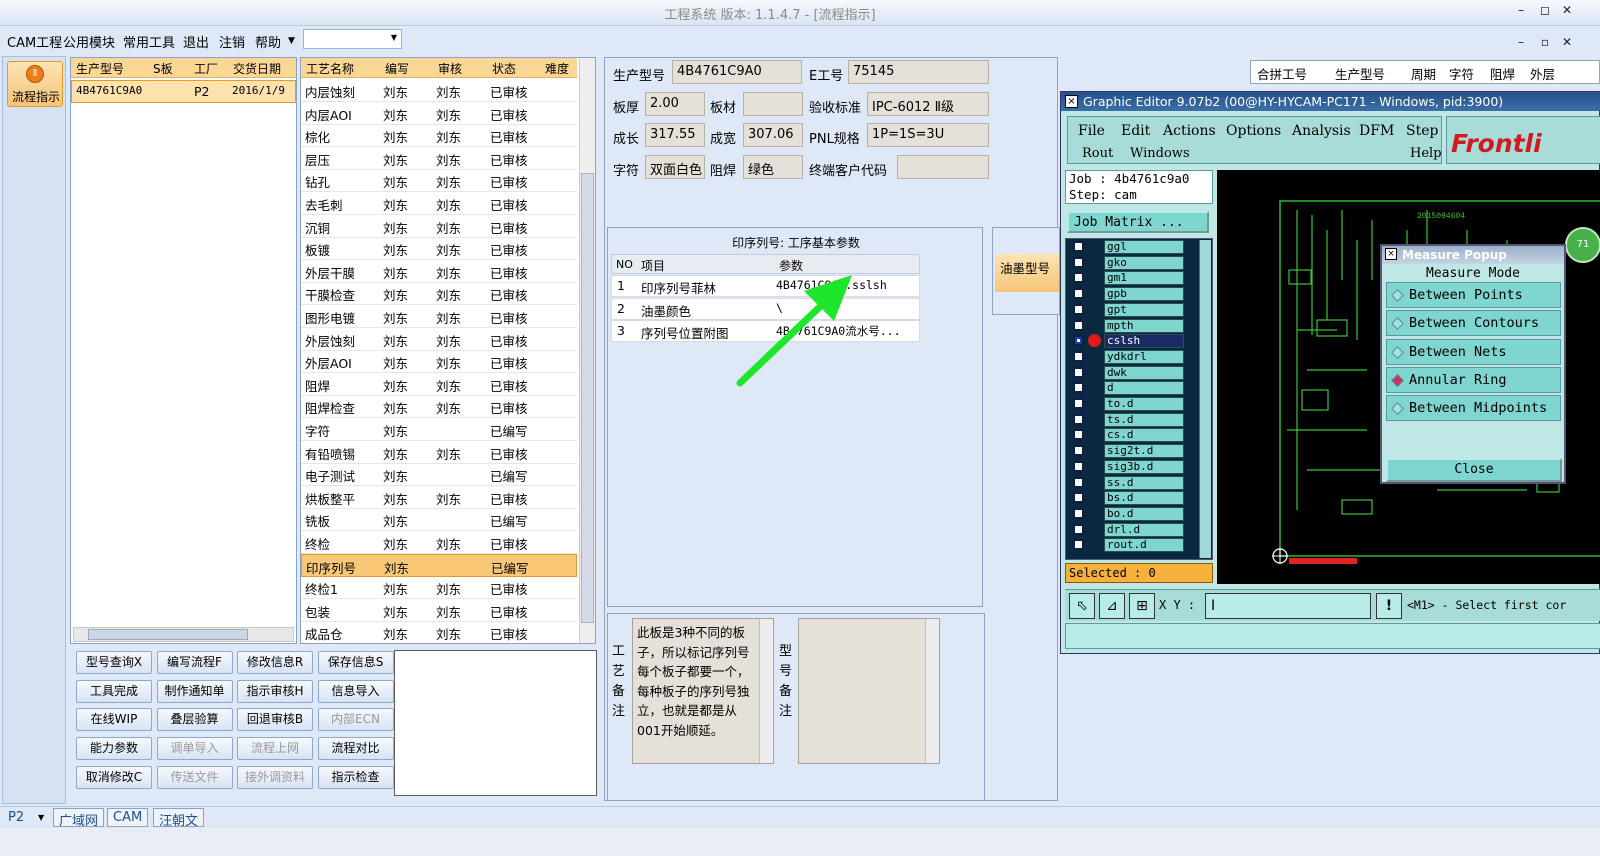 This screenshot has height=856, width=1600. Describe the element at coordinates (1144, 388) in the screenshot. I see `layer-item: d` at that location.